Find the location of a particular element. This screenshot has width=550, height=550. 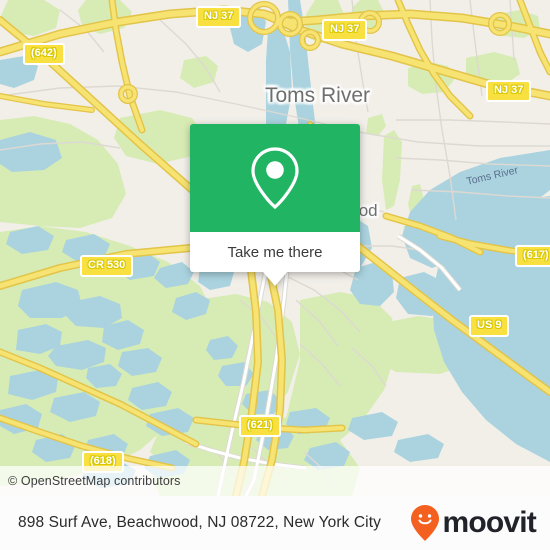

location-popup-card: Take me there is located at coordinates (275, 205).